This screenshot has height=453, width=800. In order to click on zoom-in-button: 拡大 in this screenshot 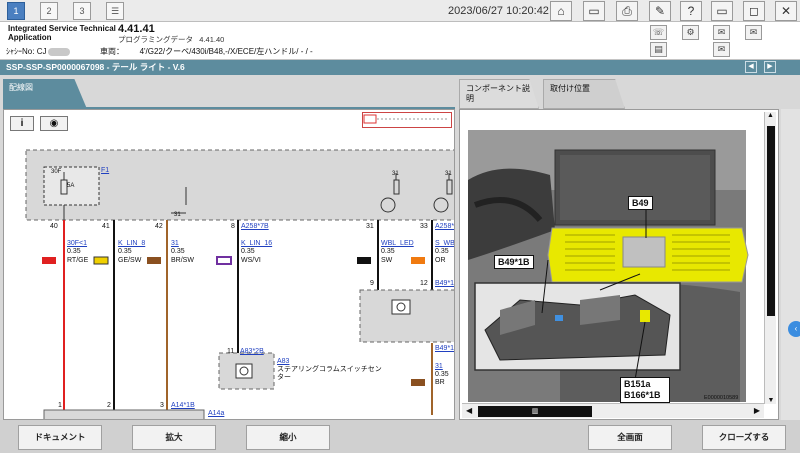, I will do `click(174, 437)`.